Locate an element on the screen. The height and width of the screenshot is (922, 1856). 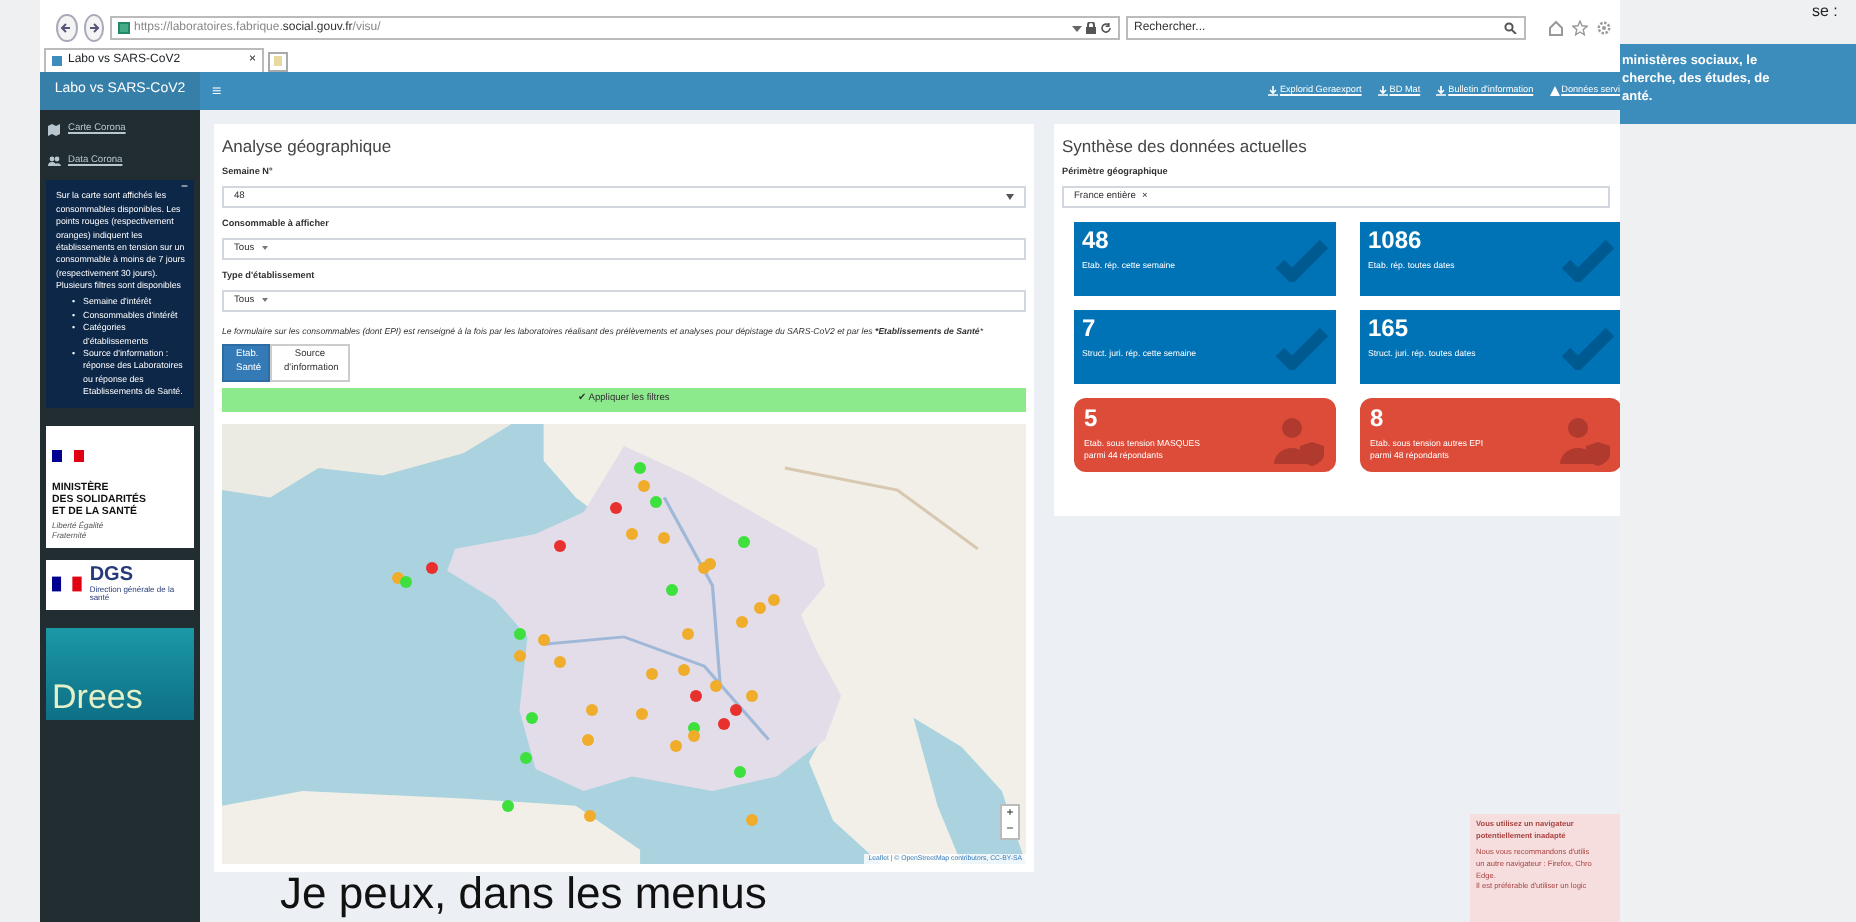
slide-caption: Je peux, dans les menus is located at coordinates (523, 893).